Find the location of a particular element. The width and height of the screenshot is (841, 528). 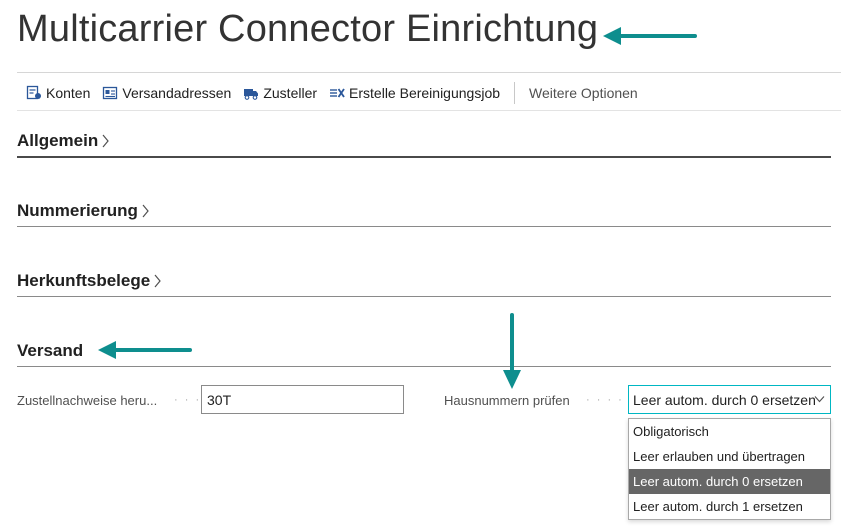

versandadressen-button: Versandadressen is located at coordinates (166, 93).